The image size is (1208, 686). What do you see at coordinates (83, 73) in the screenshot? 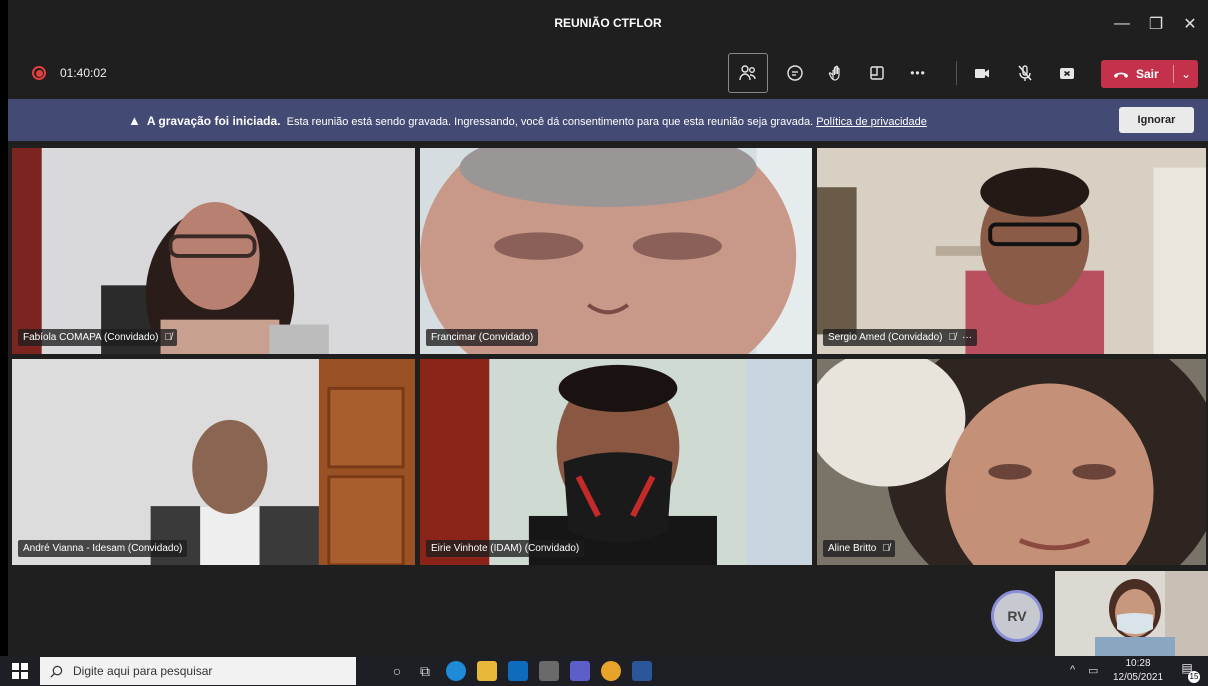
I see `meeting-timer: 01:40:02` at bounding box center [83, 73].